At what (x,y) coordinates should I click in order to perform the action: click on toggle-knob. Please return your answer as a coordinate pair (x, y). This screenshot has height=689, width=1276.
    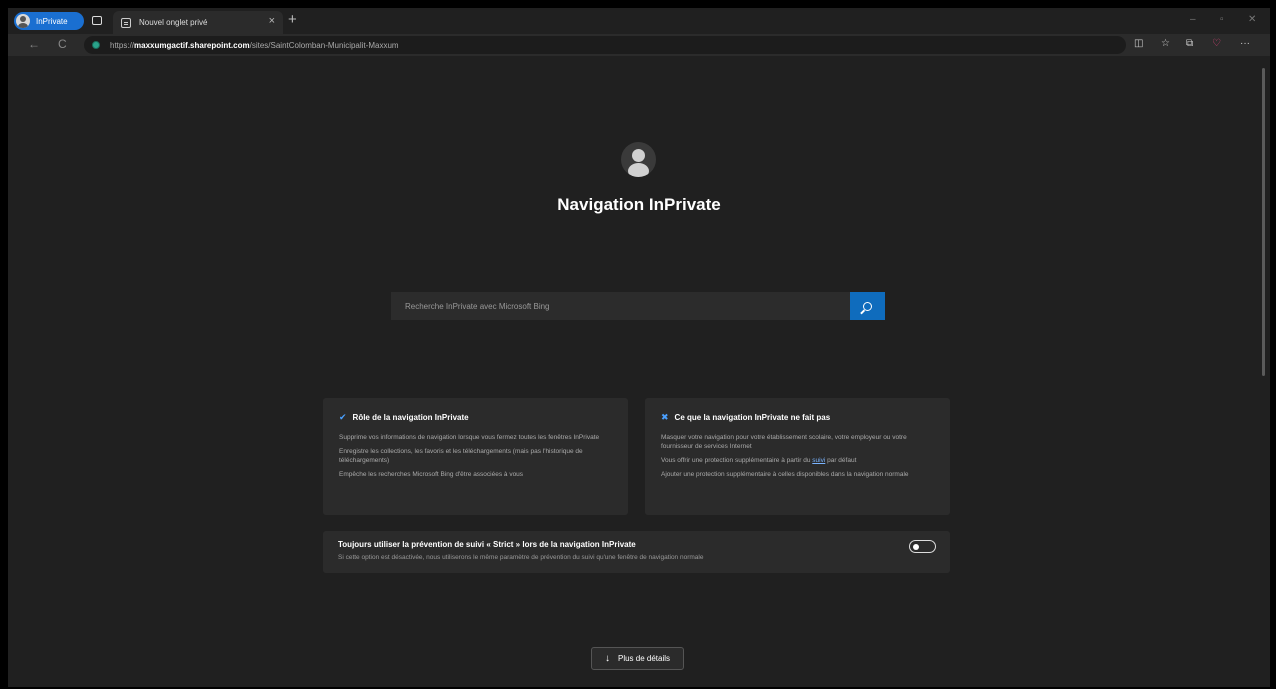
    Looking at the image, I should click on (916, 546).